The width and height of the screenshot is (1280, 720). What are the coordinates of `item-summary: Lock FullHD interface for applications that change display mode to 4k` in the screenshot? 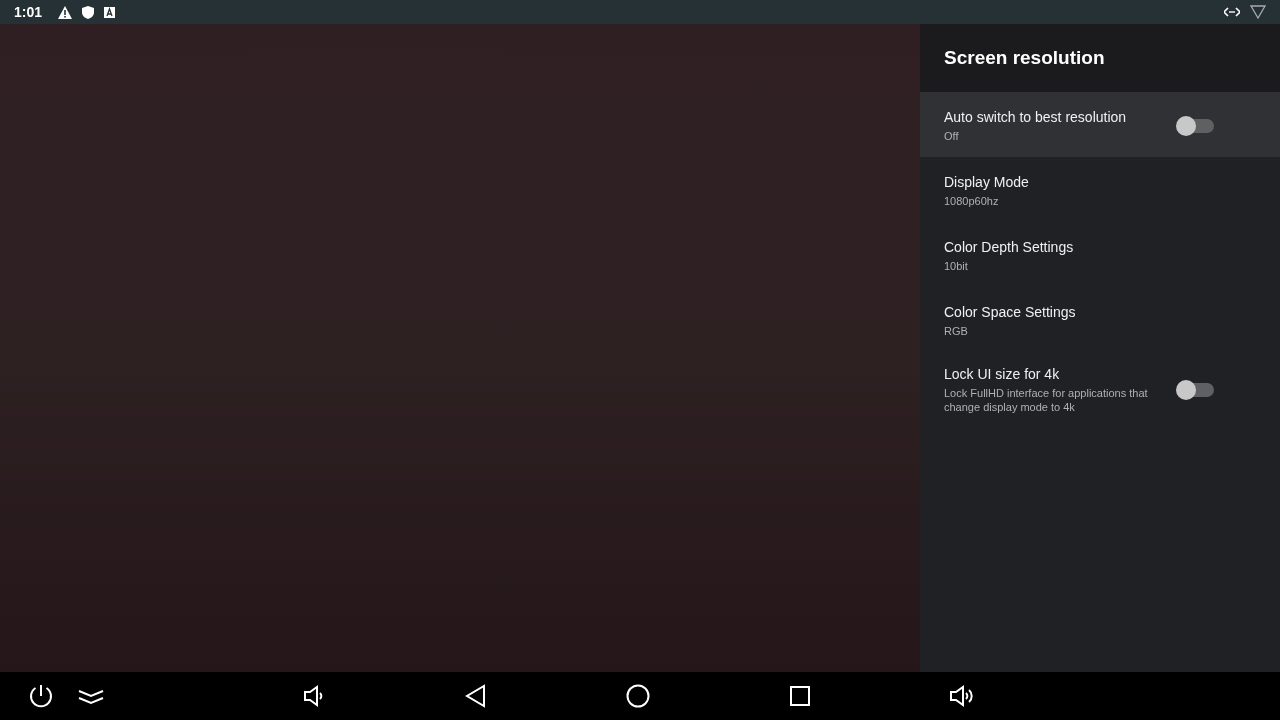 It's located at (1046, 400).